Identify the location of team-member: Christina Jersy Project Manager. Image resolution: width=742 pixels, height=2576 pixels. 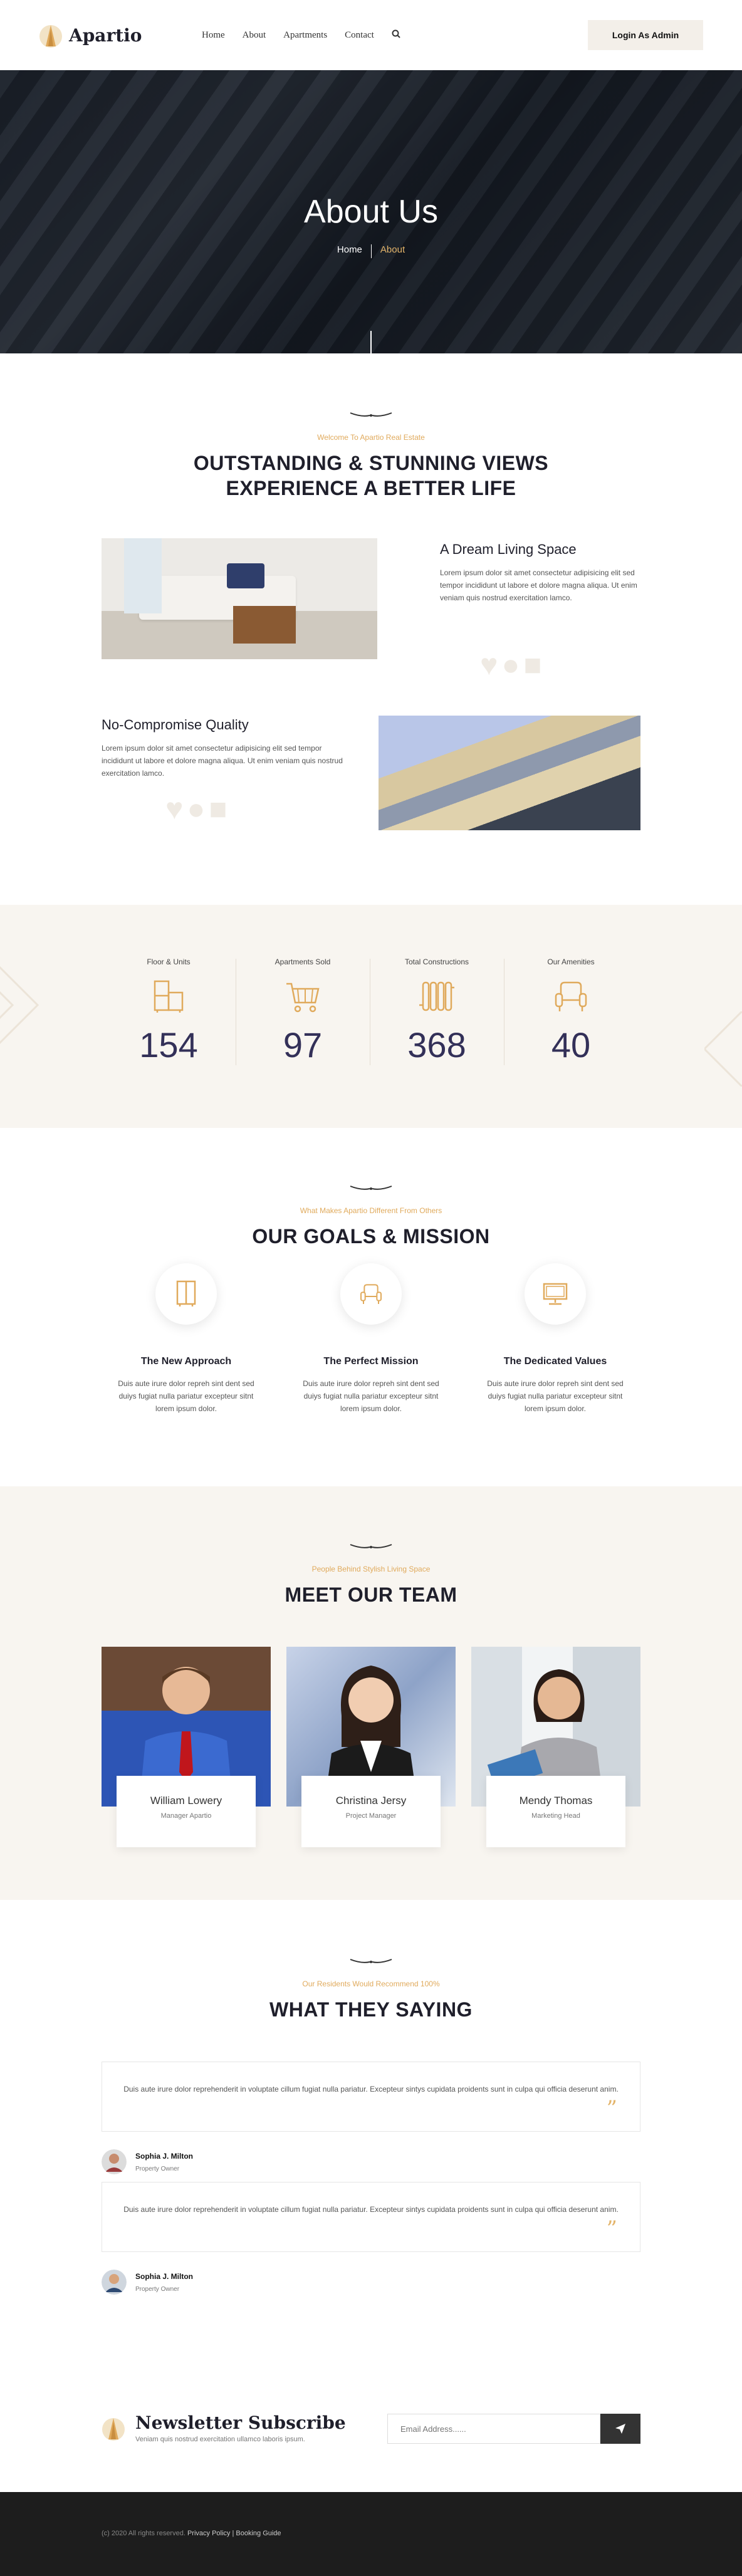
(371, 1747).